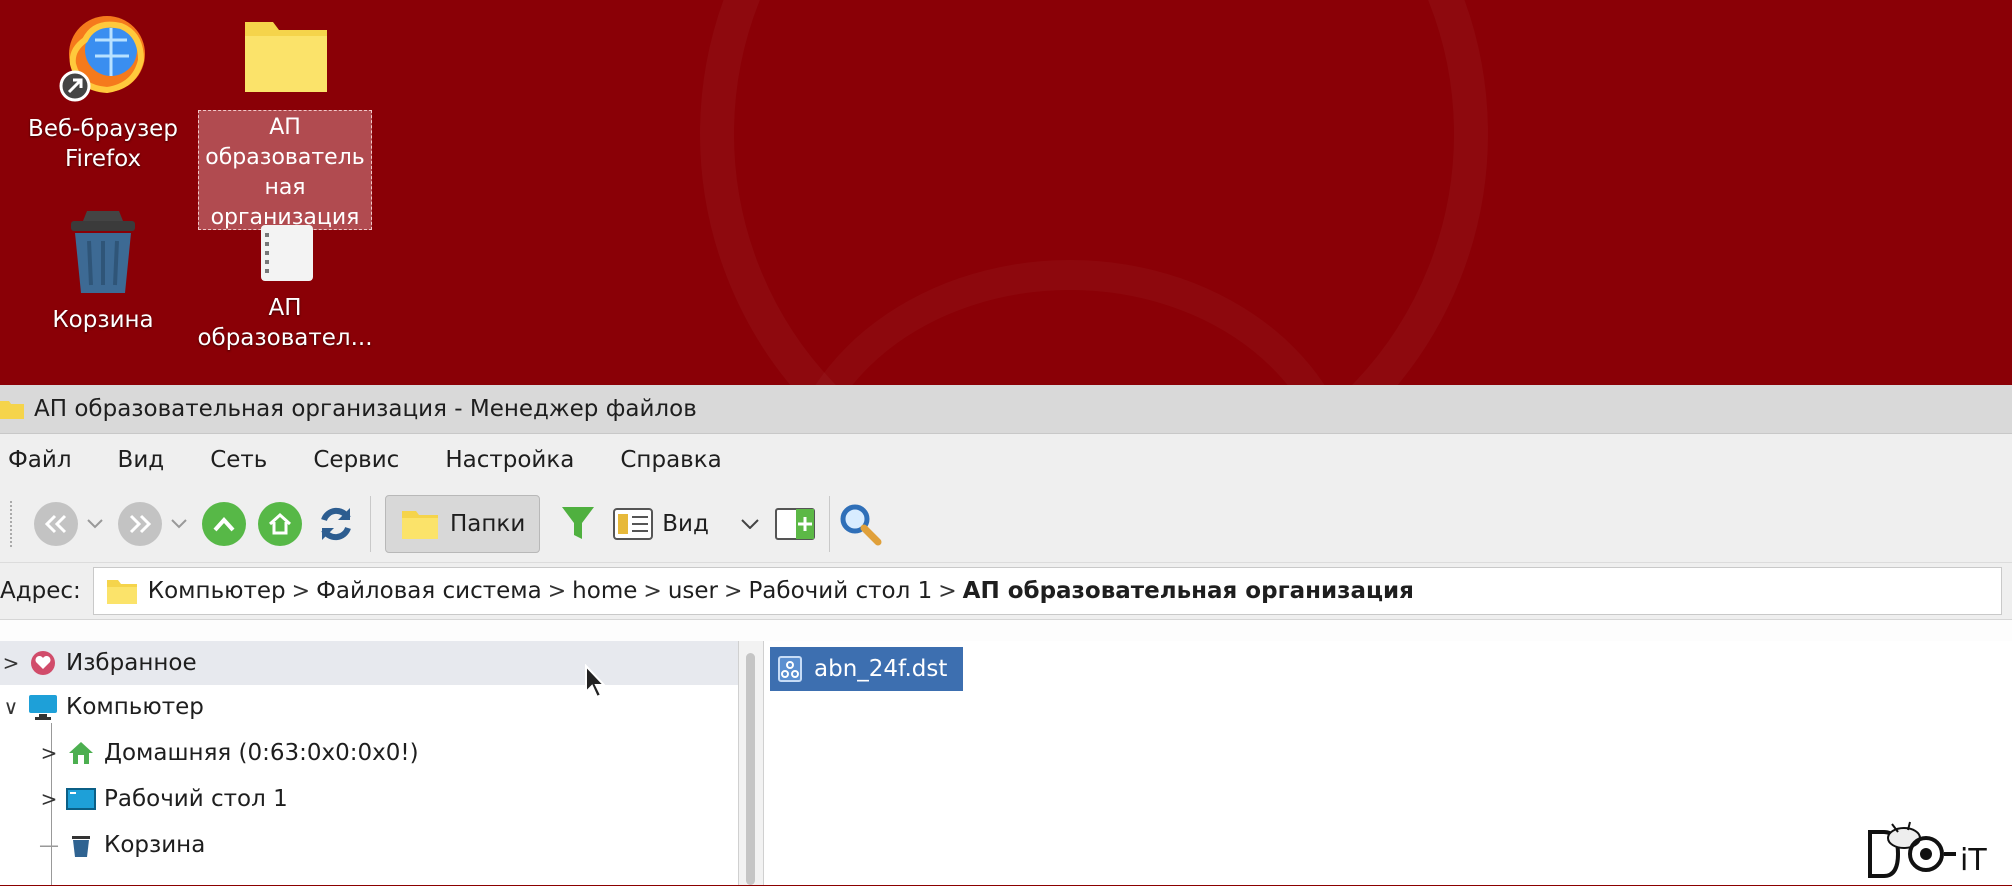  I want to click on breadcrumb-item: home, so click(604, 591).